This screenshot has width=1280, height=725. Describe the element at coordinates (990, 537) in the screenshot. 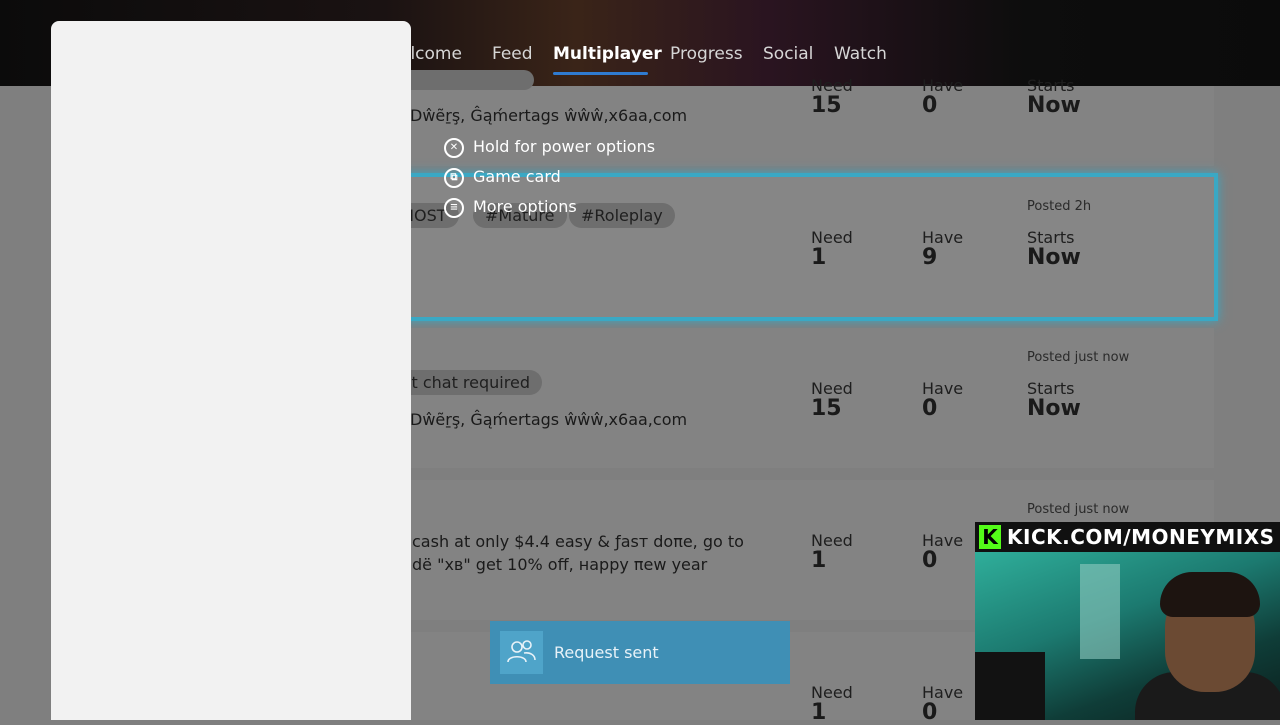

I see `kick-logo-icon: K` at that location.